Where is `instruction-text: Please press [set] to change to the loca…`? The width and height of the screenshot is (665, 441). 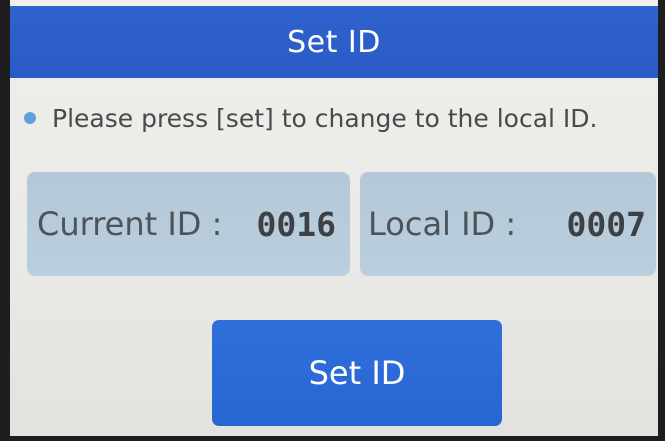
instruction-text: Please press [set] to change to the loca… is located at coordinates (325, 118).